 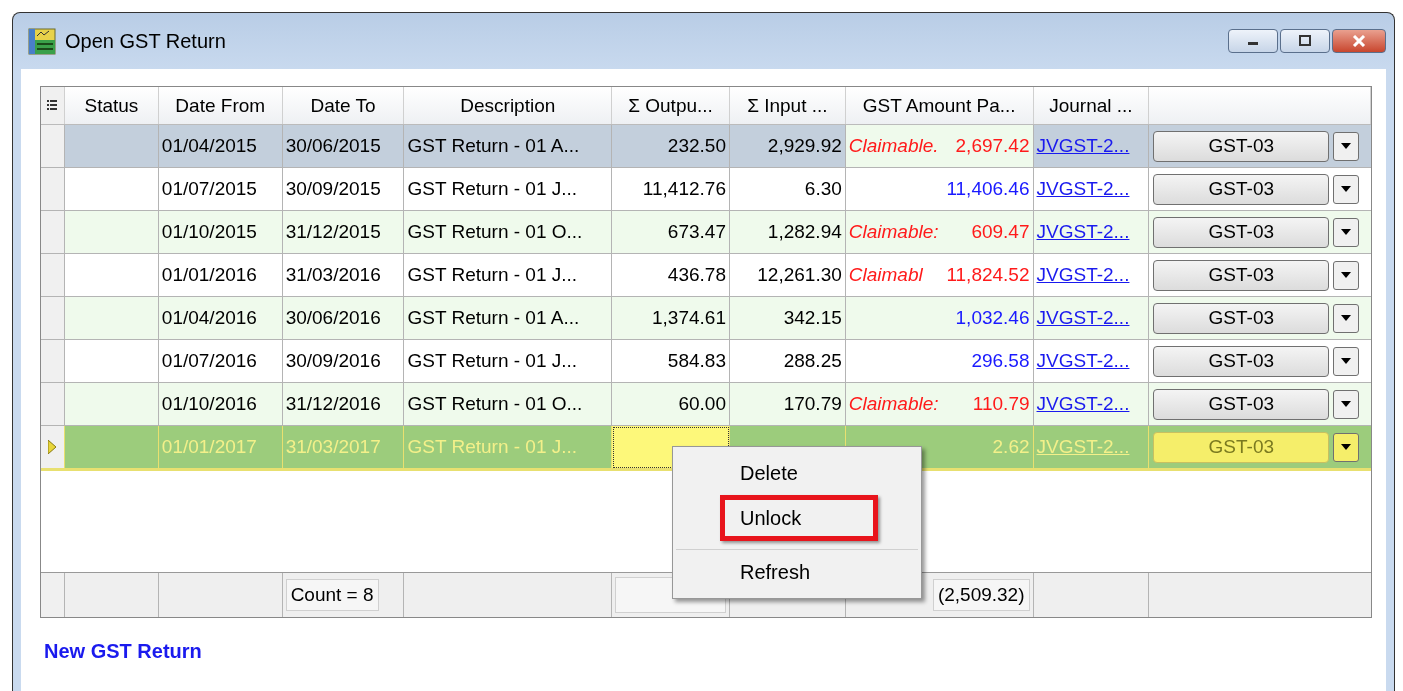 What do you see at coordinates (702, 404) in the screenshot?
I see `table-cell: 60.00` at bounding box center [702, 404].